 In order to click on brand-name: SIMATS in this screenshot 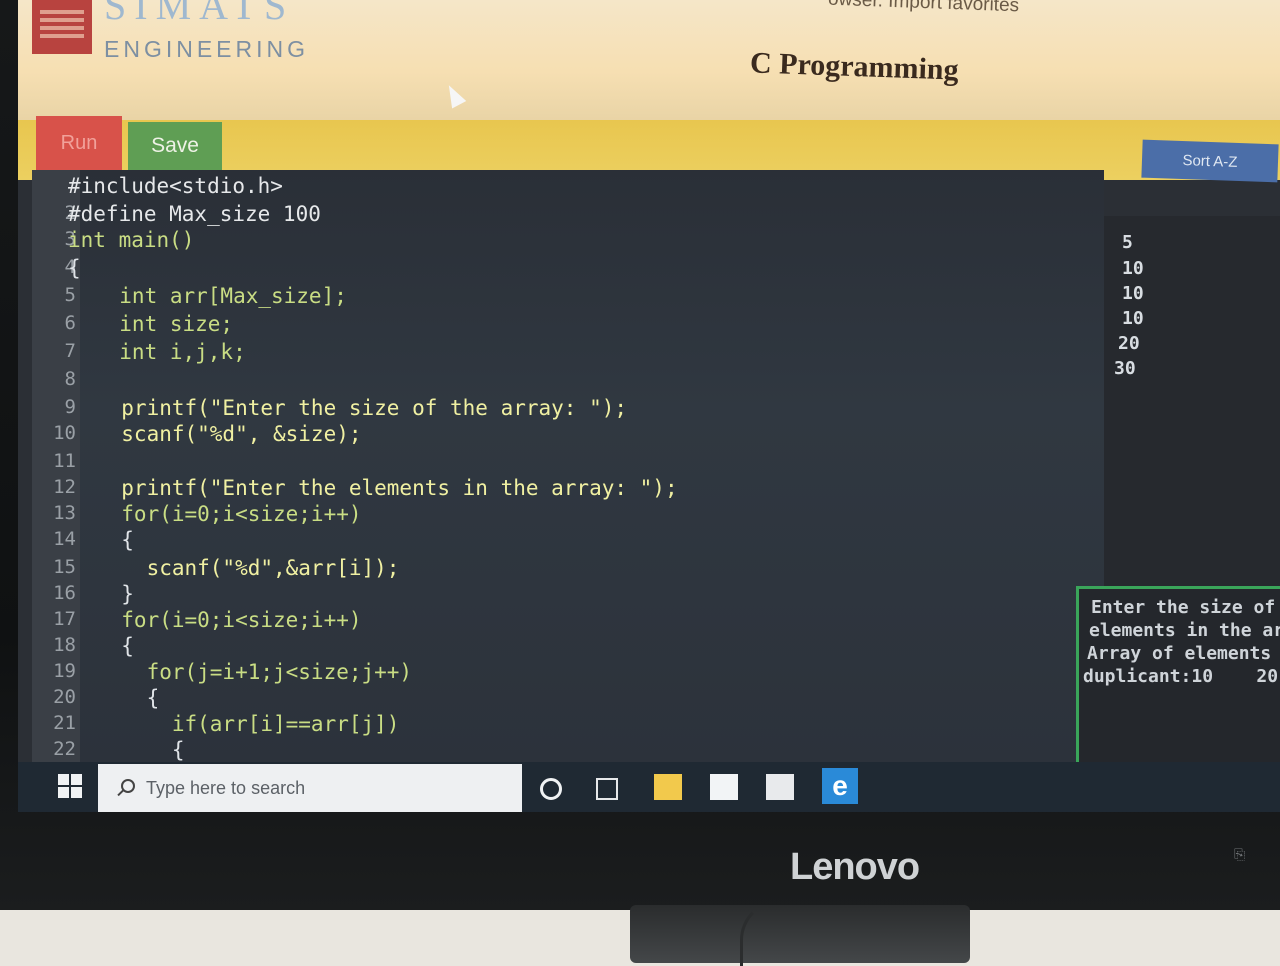, I will do `click(199, 14)`.